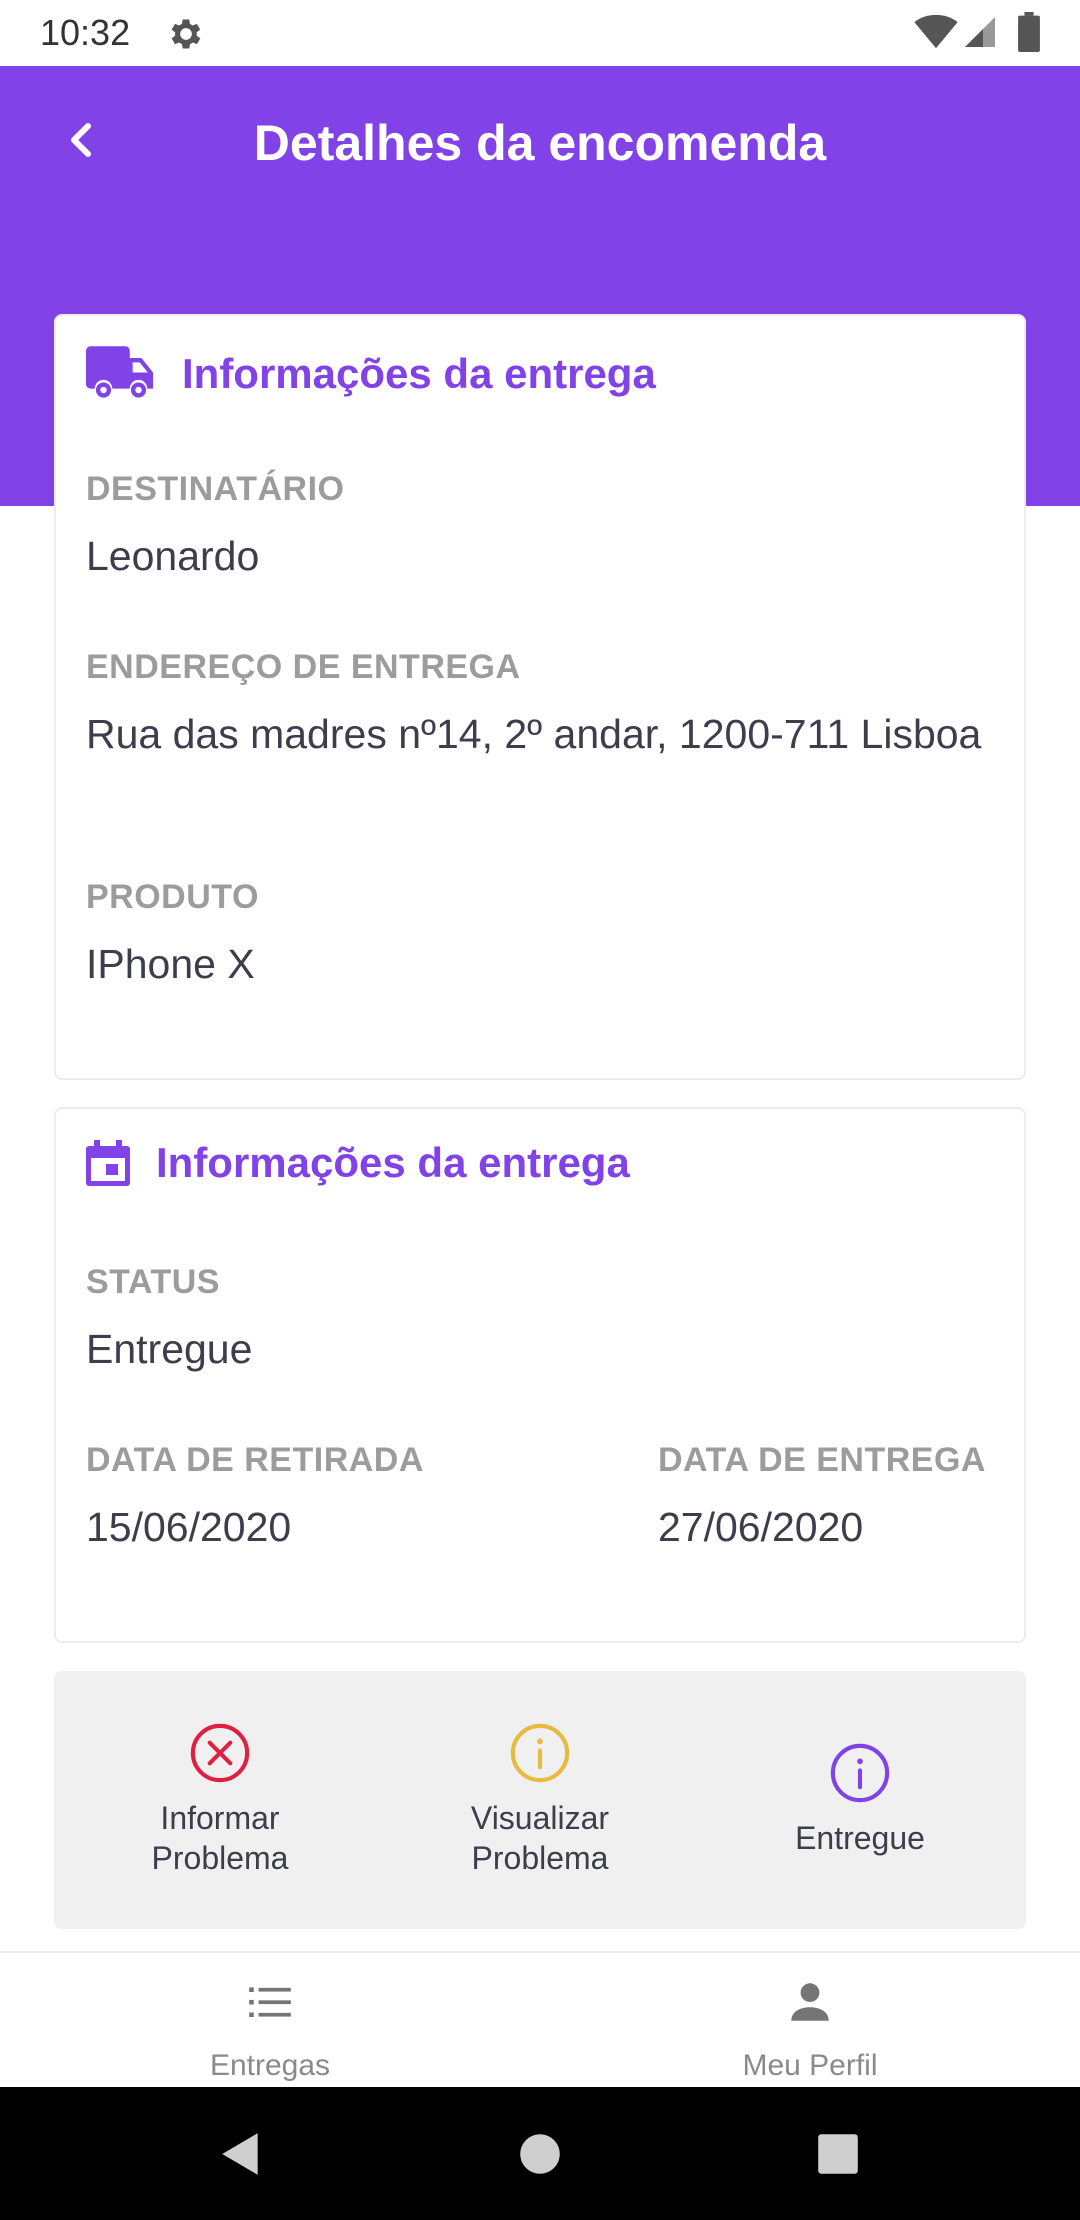  I want to click on view-problem-button: Visualizar Problema, so click(540, 1800).